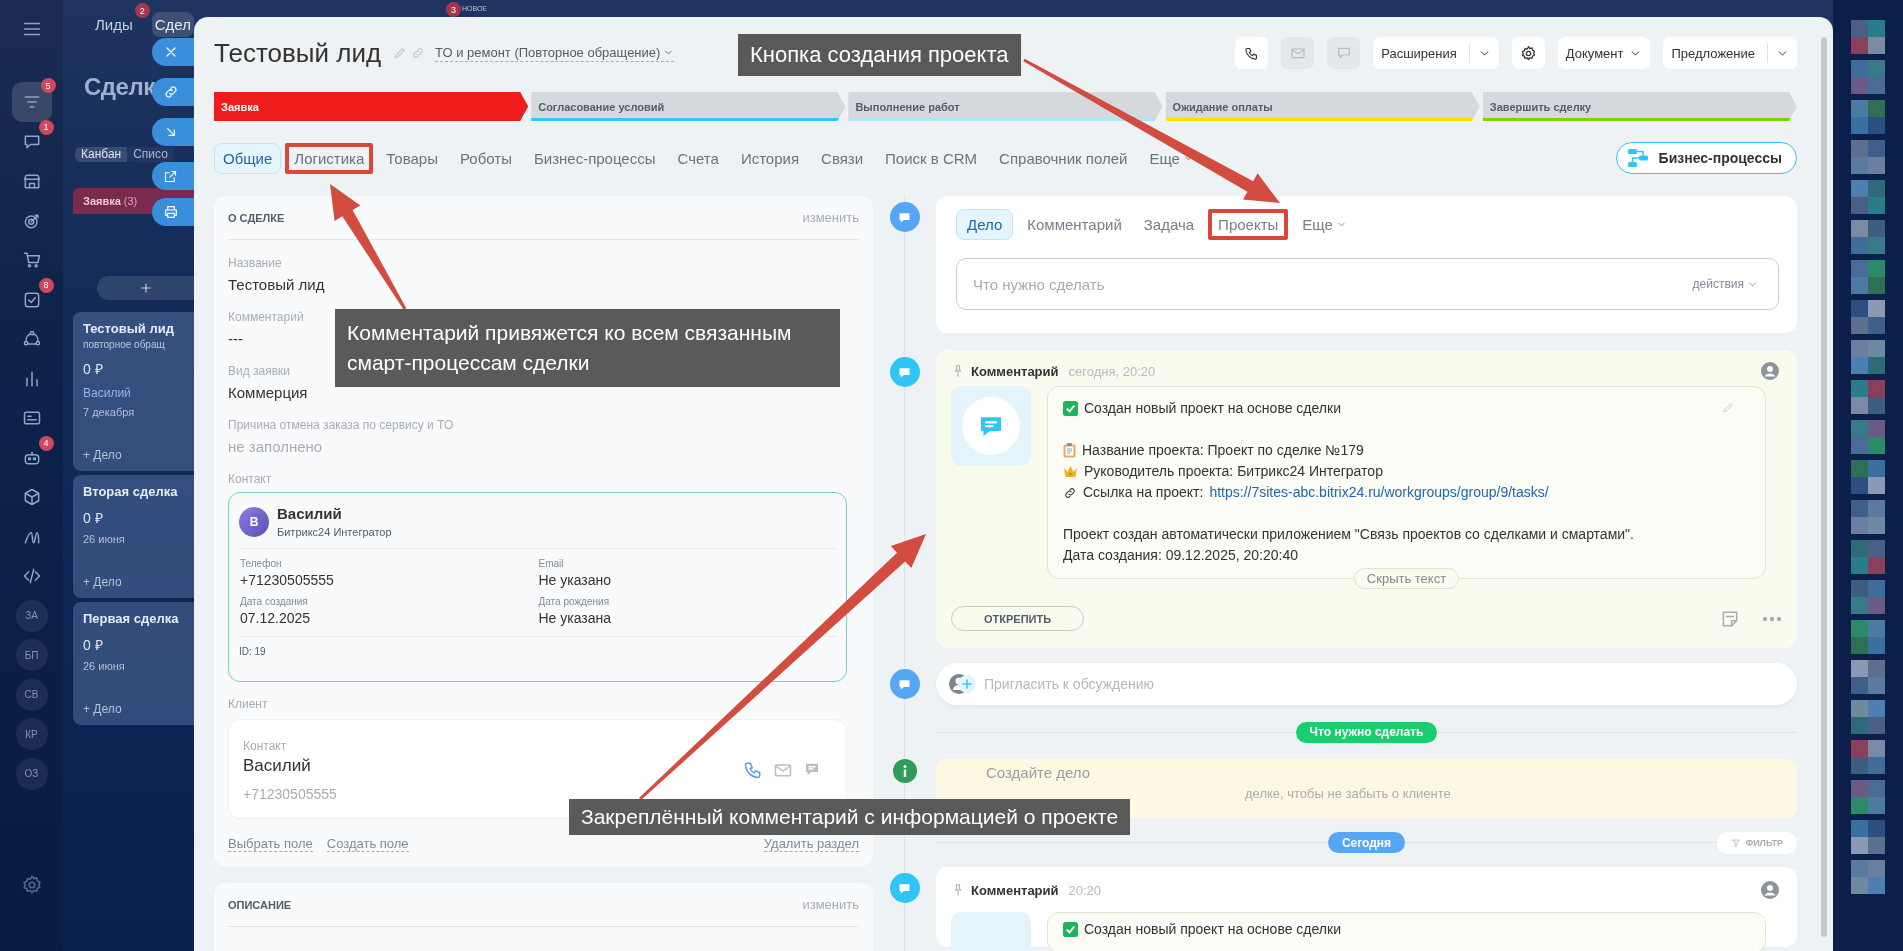  Describe the element at coordinates (1406, 578) in the screenshot. I see `collapse-text-button: Скрыть текст` at that location.